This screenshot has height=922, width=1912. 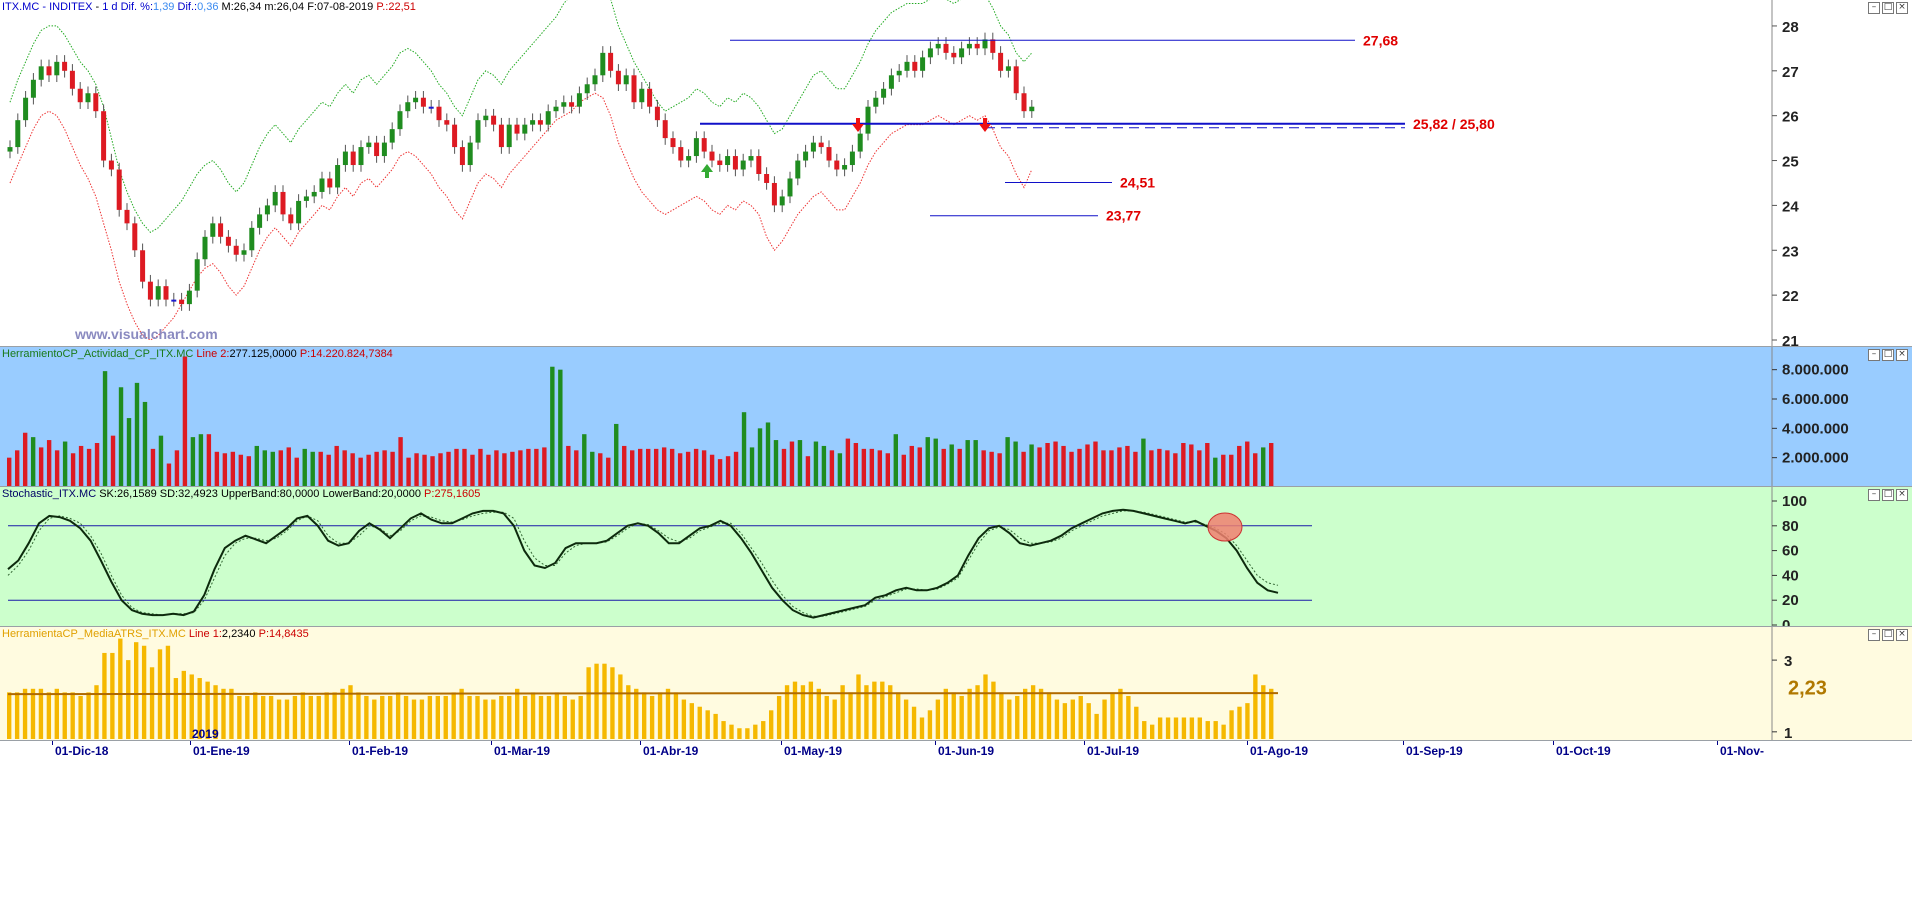 I want to click on atr-chart: 312,23, so click(x=956, y=684).